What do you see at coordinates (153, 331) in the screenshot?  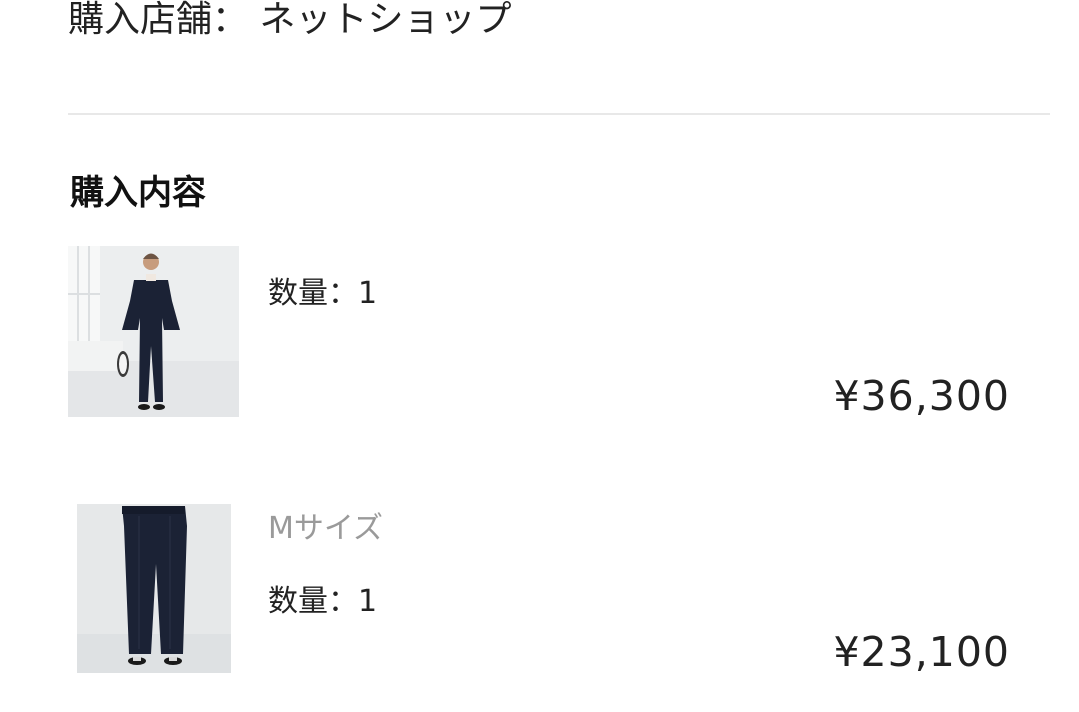 I see `jacket-pants-setup-photo` at bounding box center [153, 331].